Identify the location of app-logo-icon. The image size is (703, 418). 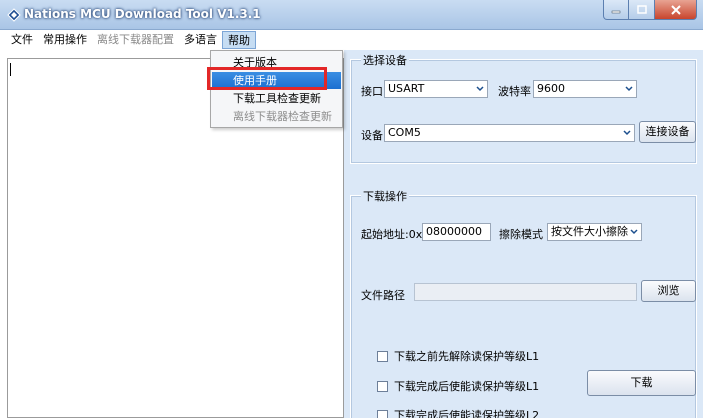
(14, 15).